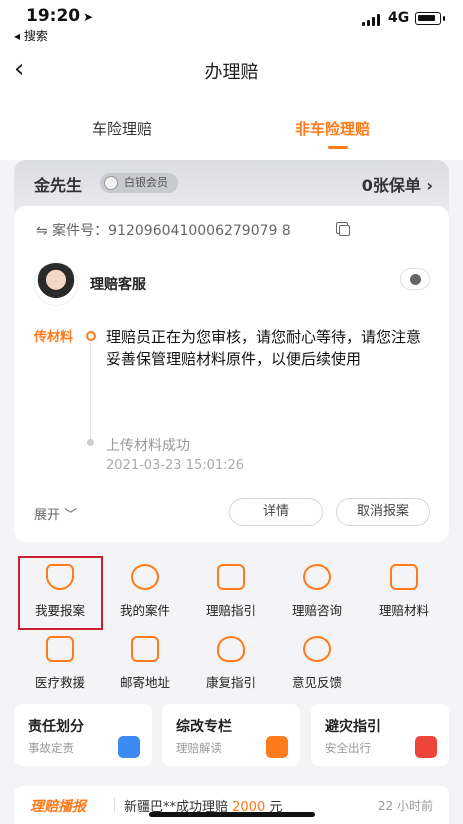 The image size is (463, 824). What do you see at coordinates (353, 727) in the screenshot?
I see `card-title: 避灾指引` at bounding box center [353, 727].